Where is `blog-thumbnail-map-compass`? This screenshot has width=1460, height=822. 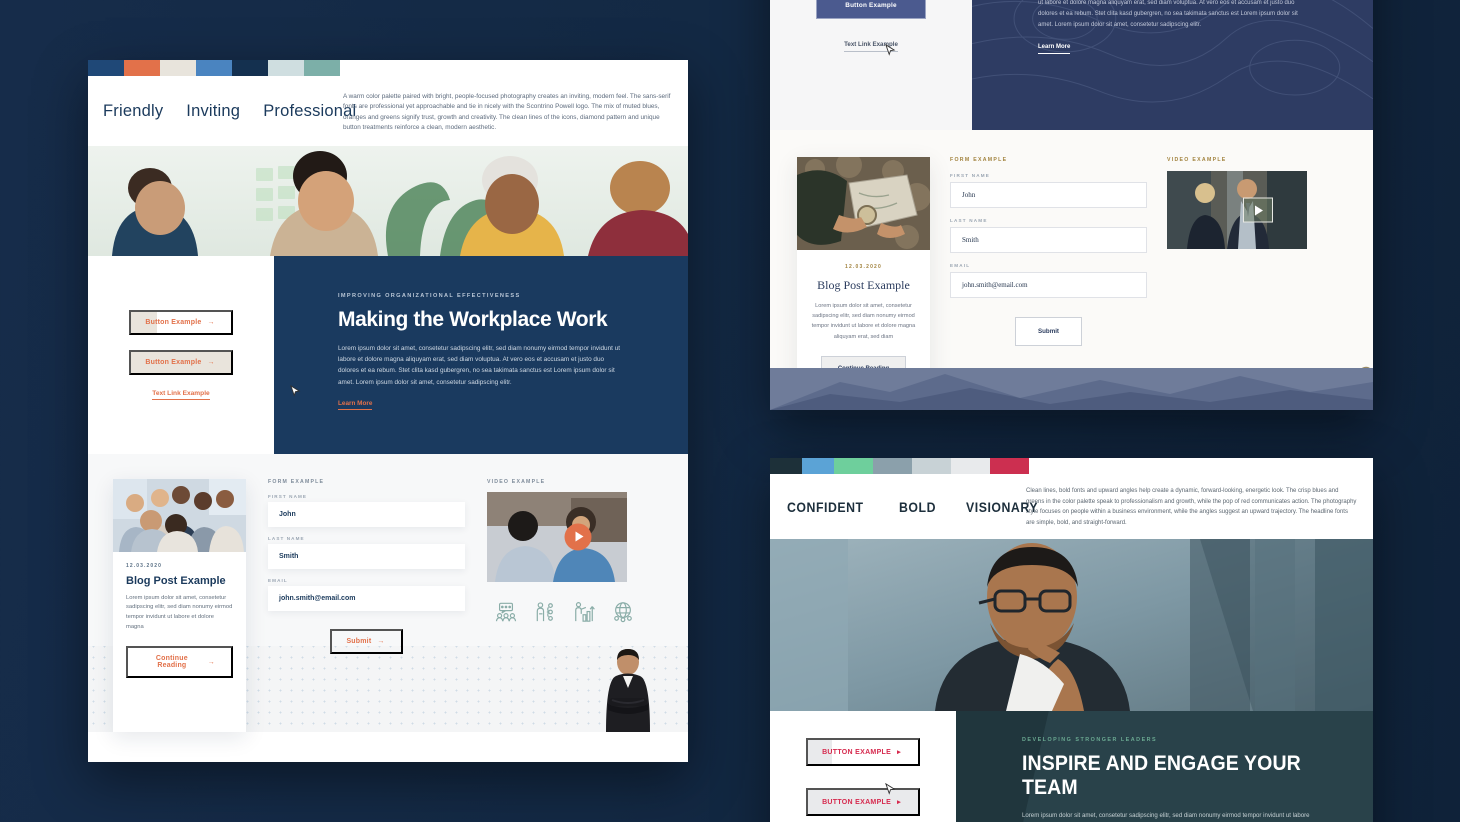 blog-thumbnail-map-compass is located at coordinates (863, 203).